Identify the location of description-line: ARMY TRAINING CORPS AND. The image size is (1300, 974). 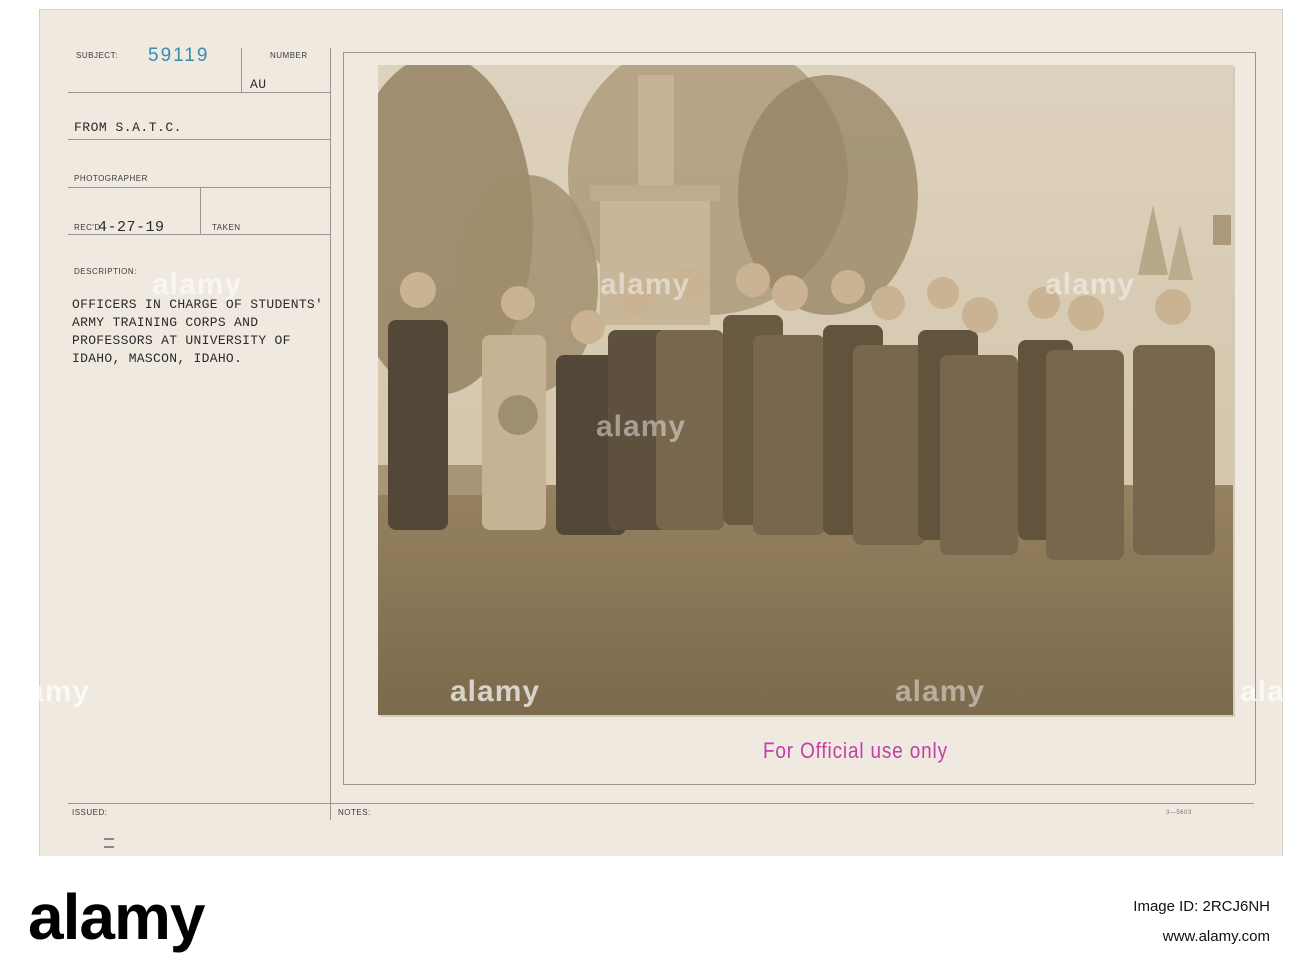
(165, 322).